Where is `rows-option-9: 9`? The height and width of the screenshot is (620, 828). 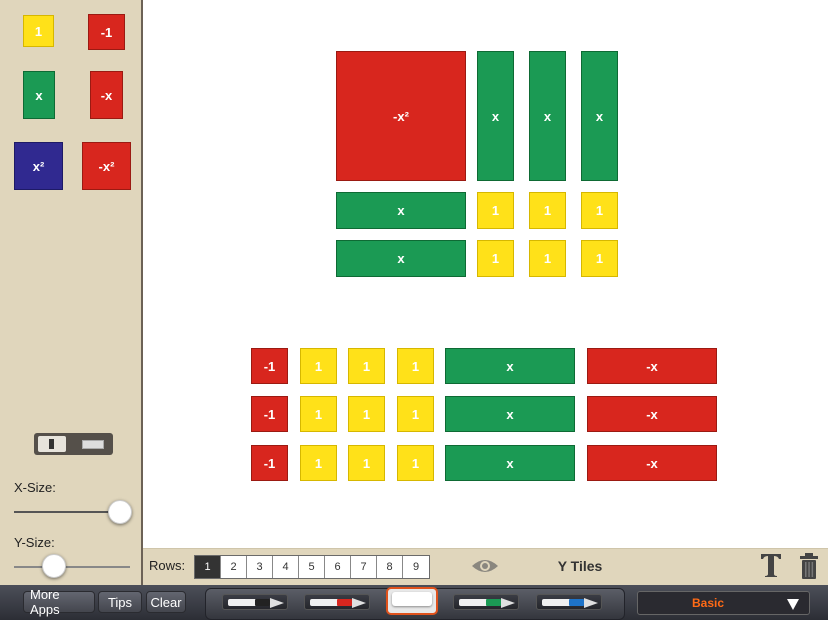
rows-option-9: 9 is located at coordinates (416, 567).